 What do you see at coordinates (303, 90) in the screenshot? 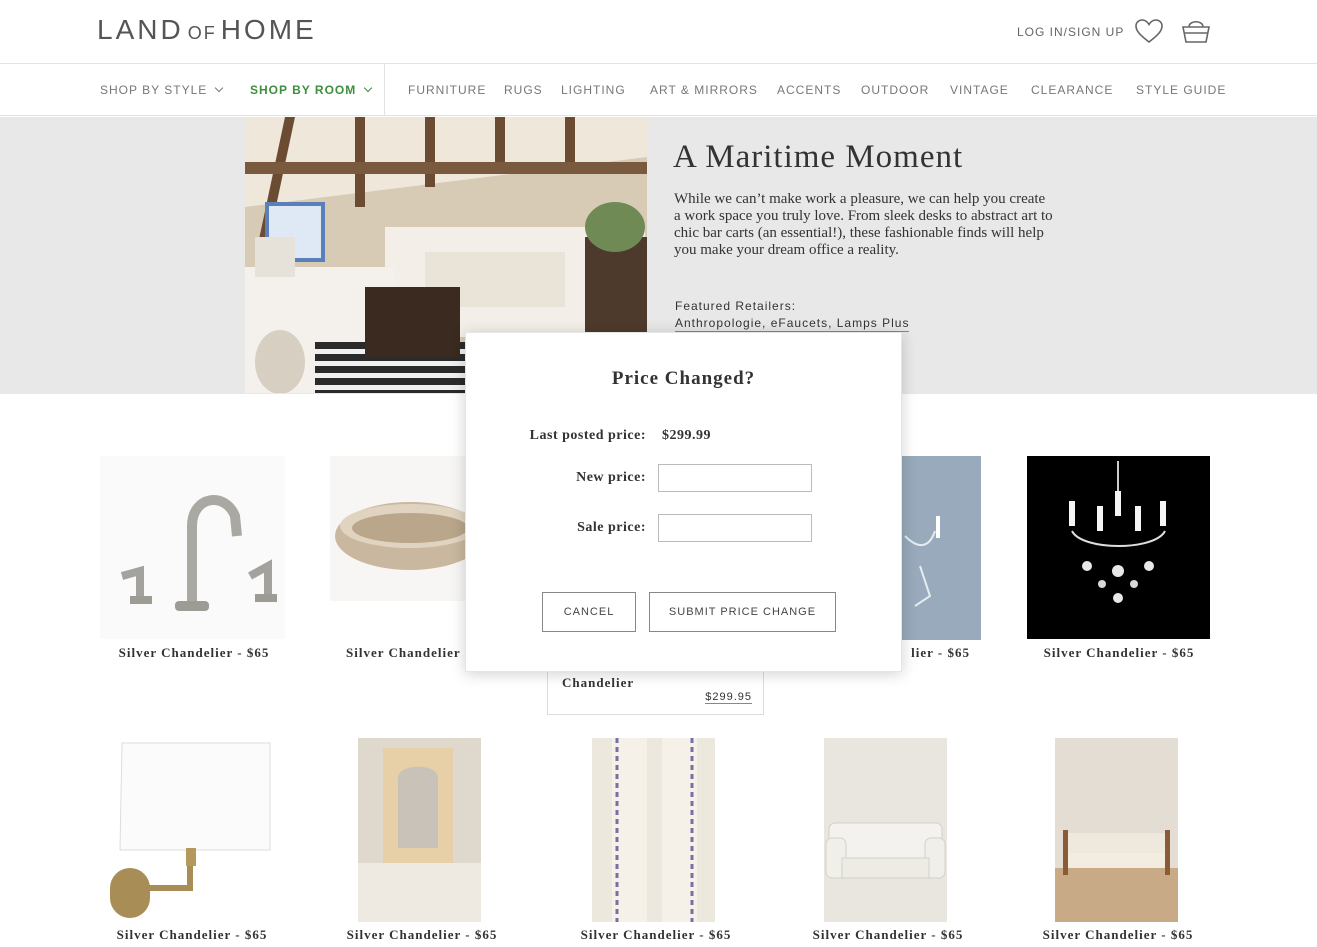
I see `nav-shop-by-room-label: SHOP BY ROOM` at bounding box center [303, 90].